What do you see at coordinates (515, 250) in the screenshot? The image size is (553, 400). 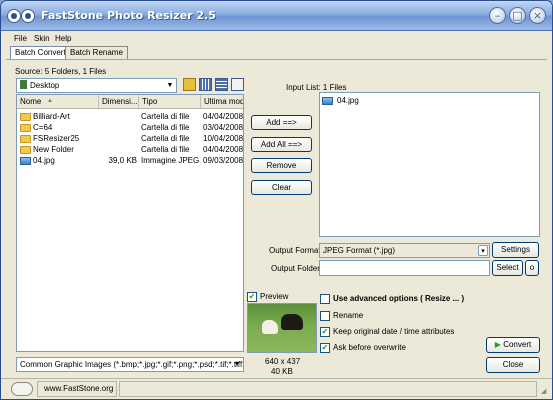 I see `settings-button: Settings` at bounding box center [515, 250].